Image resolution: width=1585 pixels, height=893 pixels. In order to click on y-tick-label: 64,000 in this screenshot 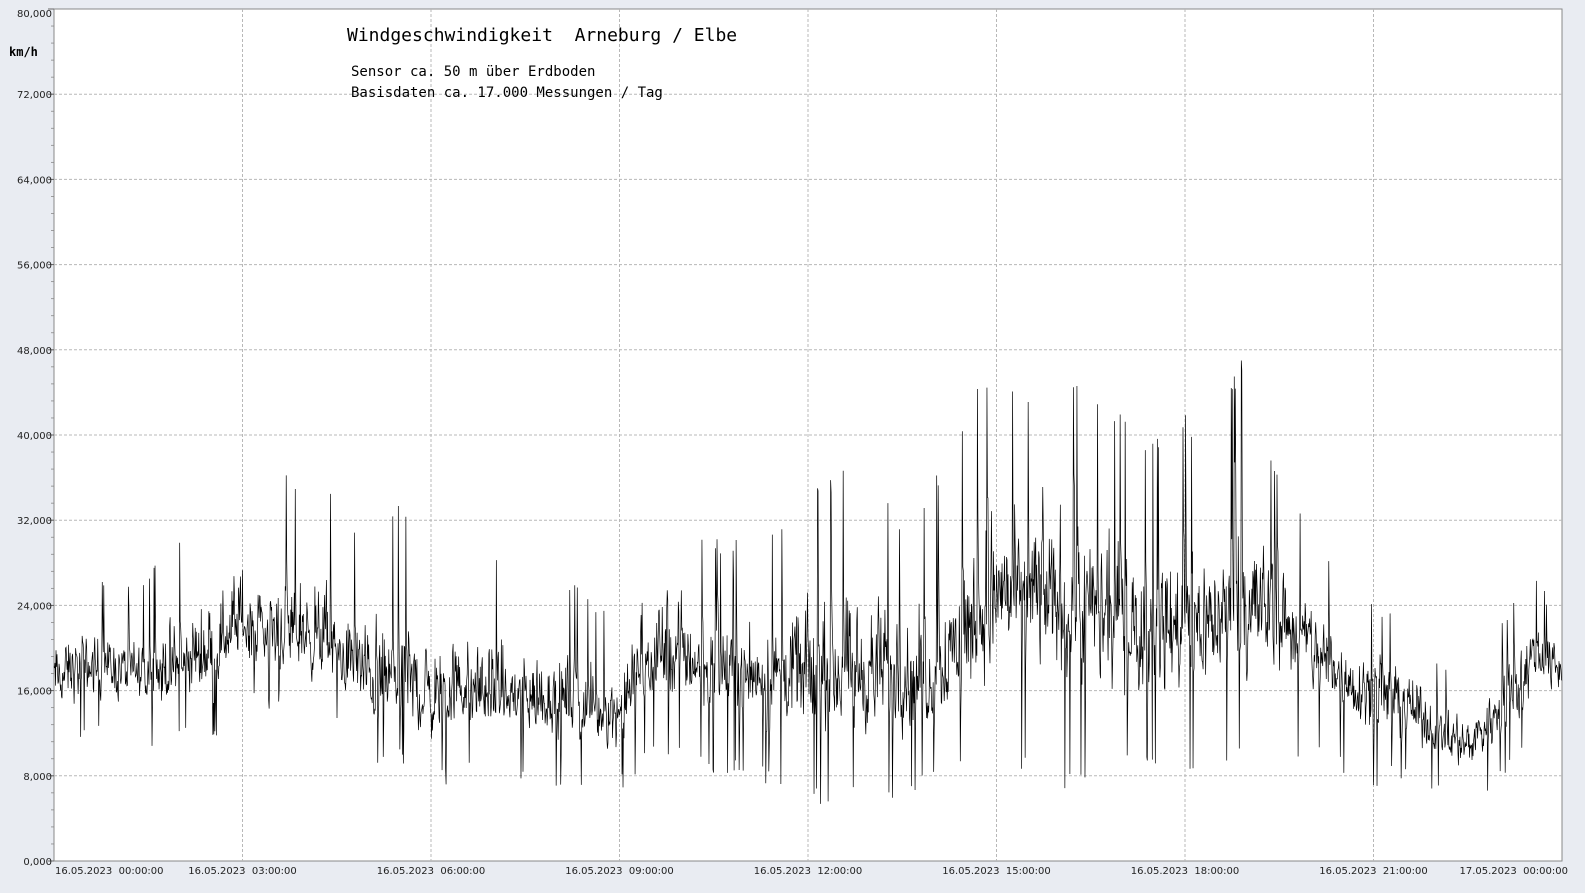, I will do `click(34, 180)`.